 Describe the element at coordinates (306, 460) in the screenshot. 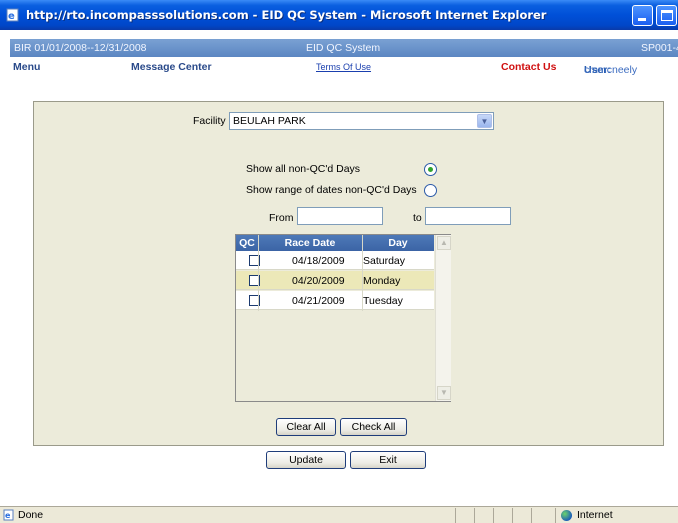

I see `update-button: Update` at that location.